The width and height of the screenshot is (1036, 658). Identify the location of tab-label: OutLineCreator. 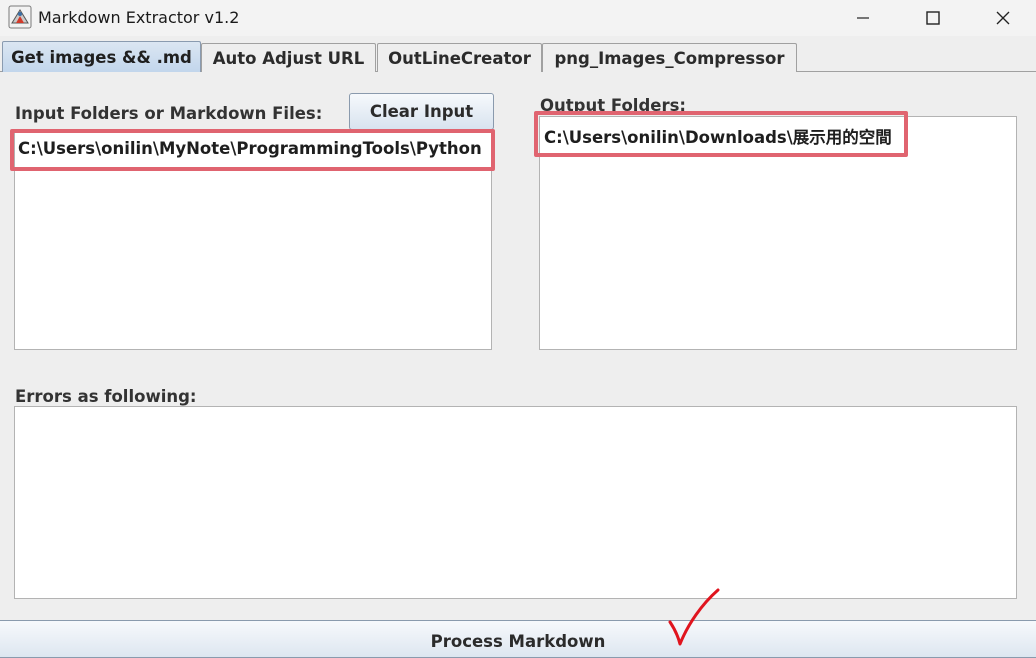
(459, 58).